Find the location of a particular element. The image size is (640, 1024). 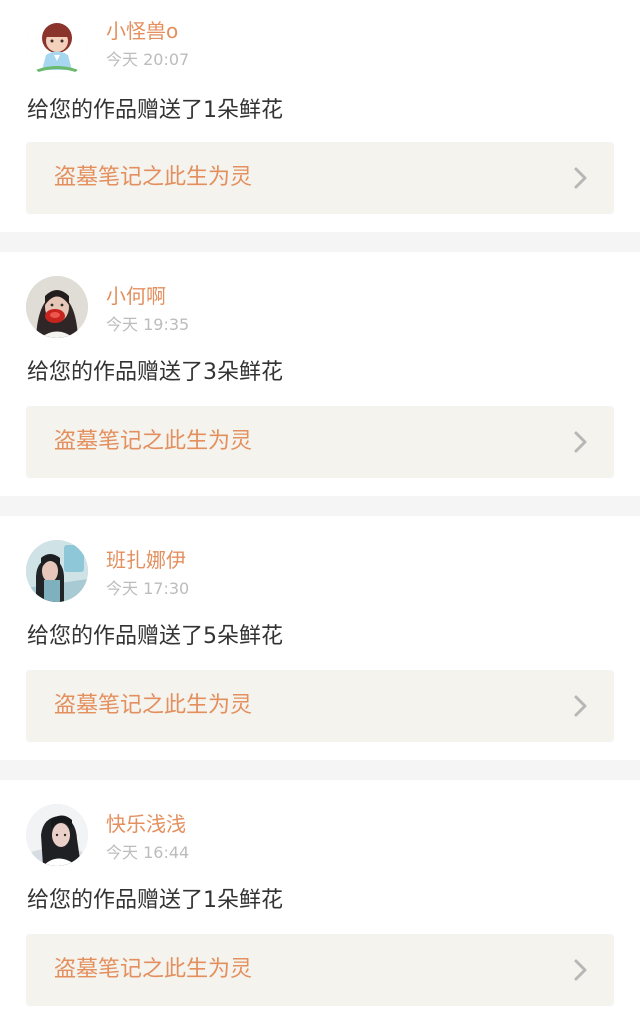

timestamp: 今天 17:30 is located at coordinates (148, 588).